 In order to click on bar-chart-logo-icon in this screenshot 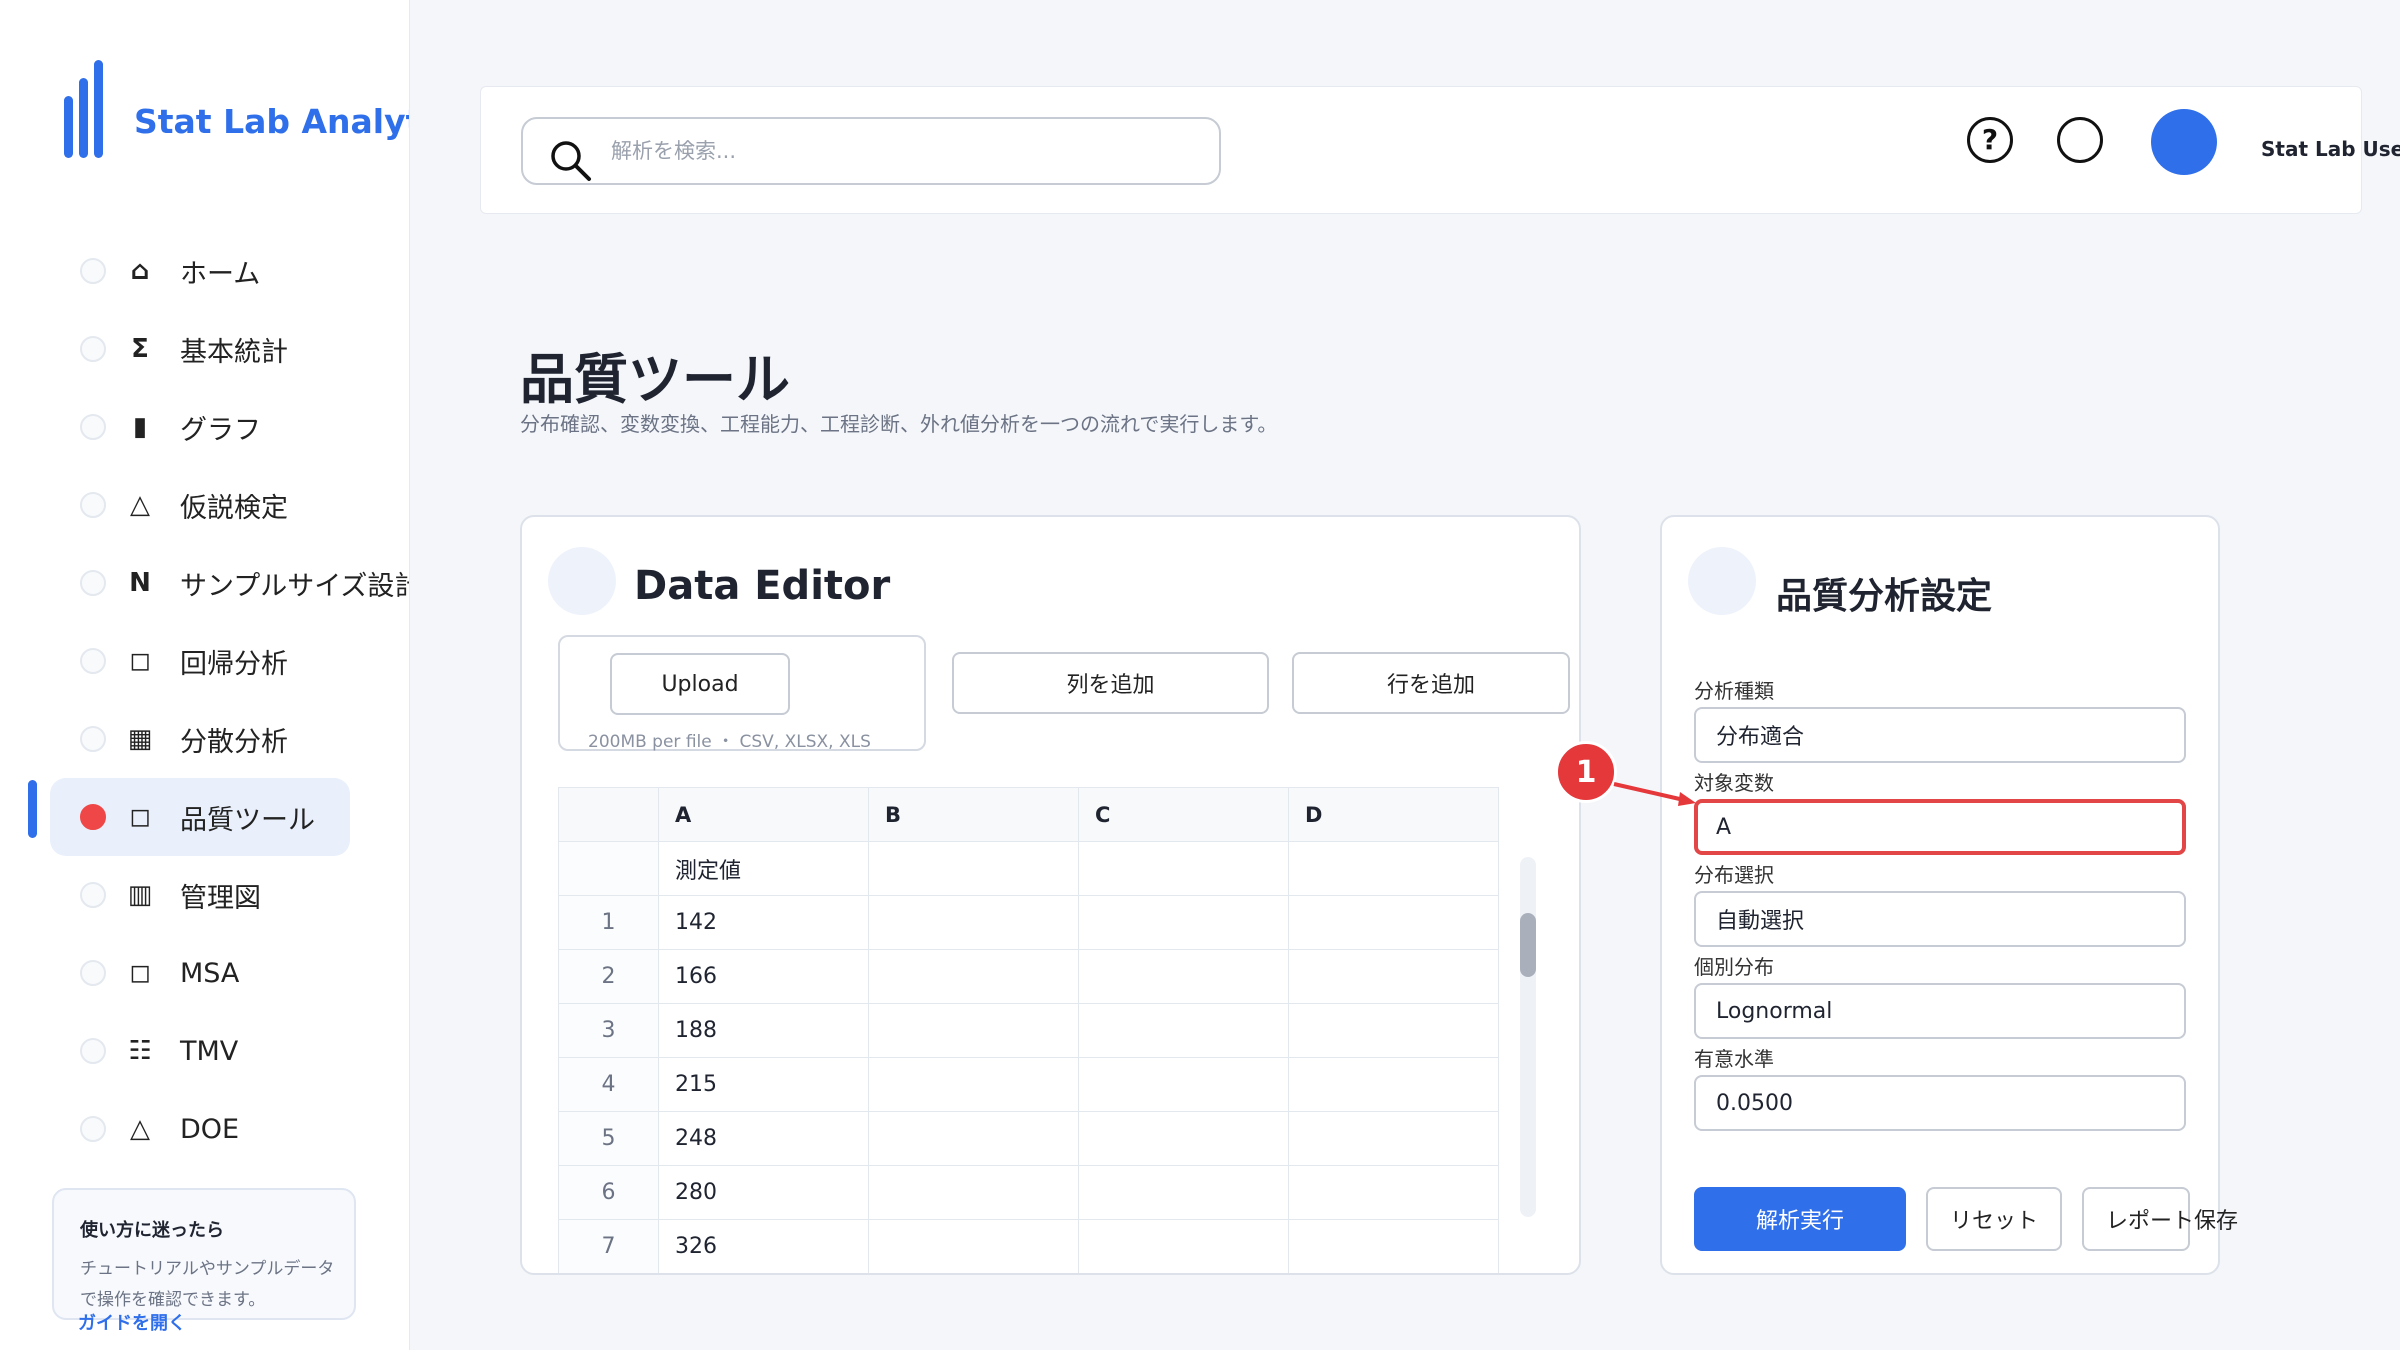, I will do `click(83, 109)`.